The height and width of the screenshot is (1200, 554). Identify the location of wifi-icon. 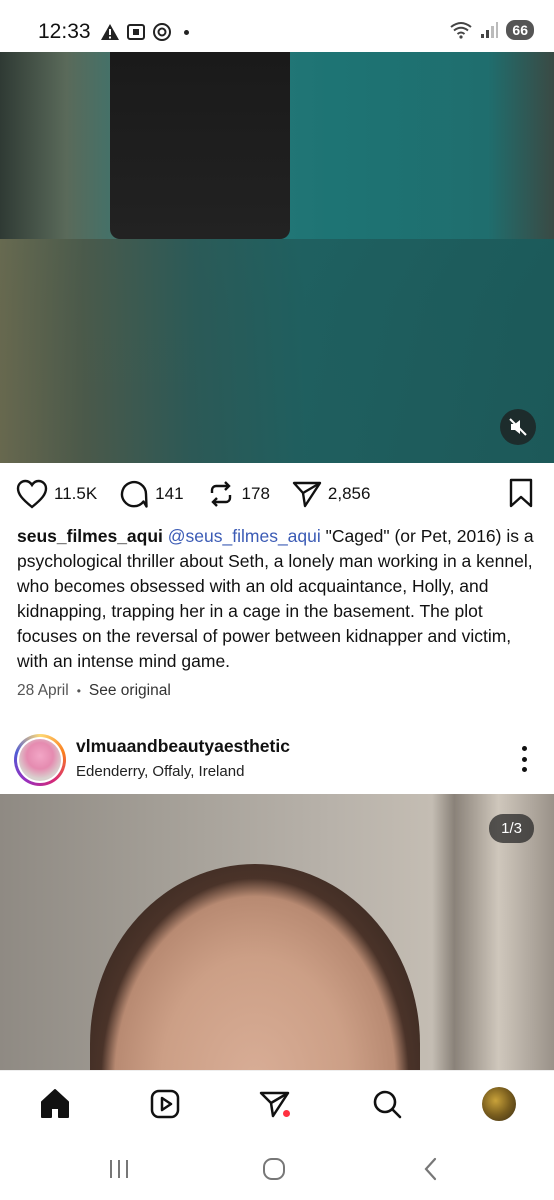
(461, 30).